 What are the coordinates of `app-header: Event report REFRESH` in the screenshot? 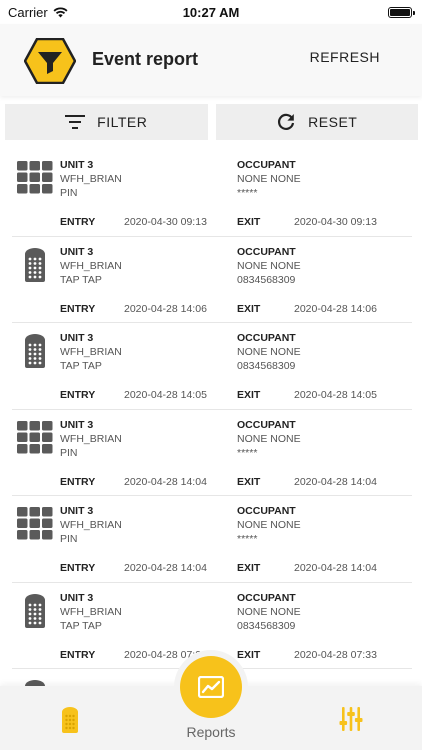 It's located at (211, 60).